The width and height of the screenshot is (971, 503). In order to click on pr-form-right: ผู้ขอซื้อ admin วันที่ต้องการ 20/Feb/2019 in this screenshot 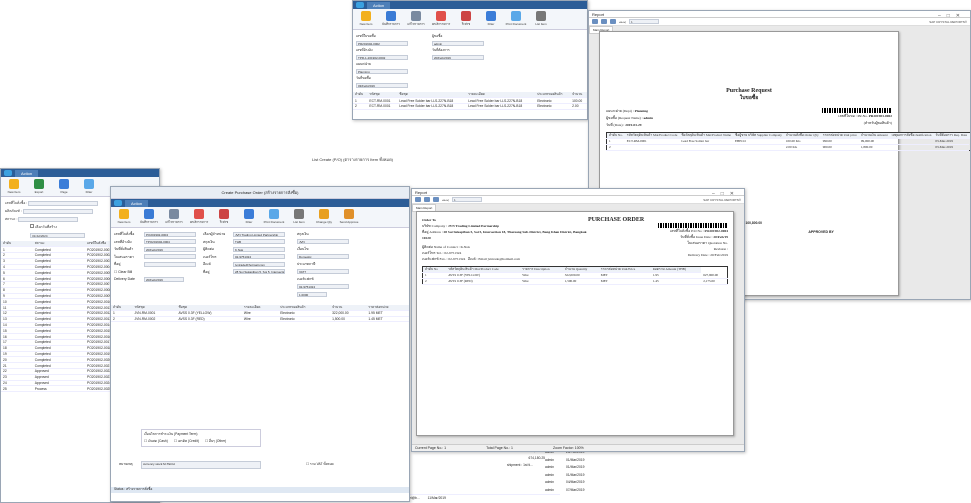, I will do `click(467, 61)`.